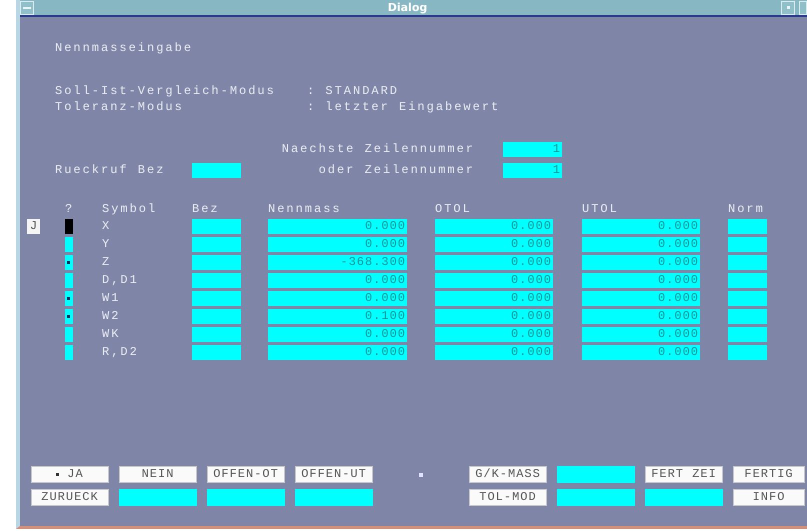  I want to click on column-header: OTOL, so click(454, 209).